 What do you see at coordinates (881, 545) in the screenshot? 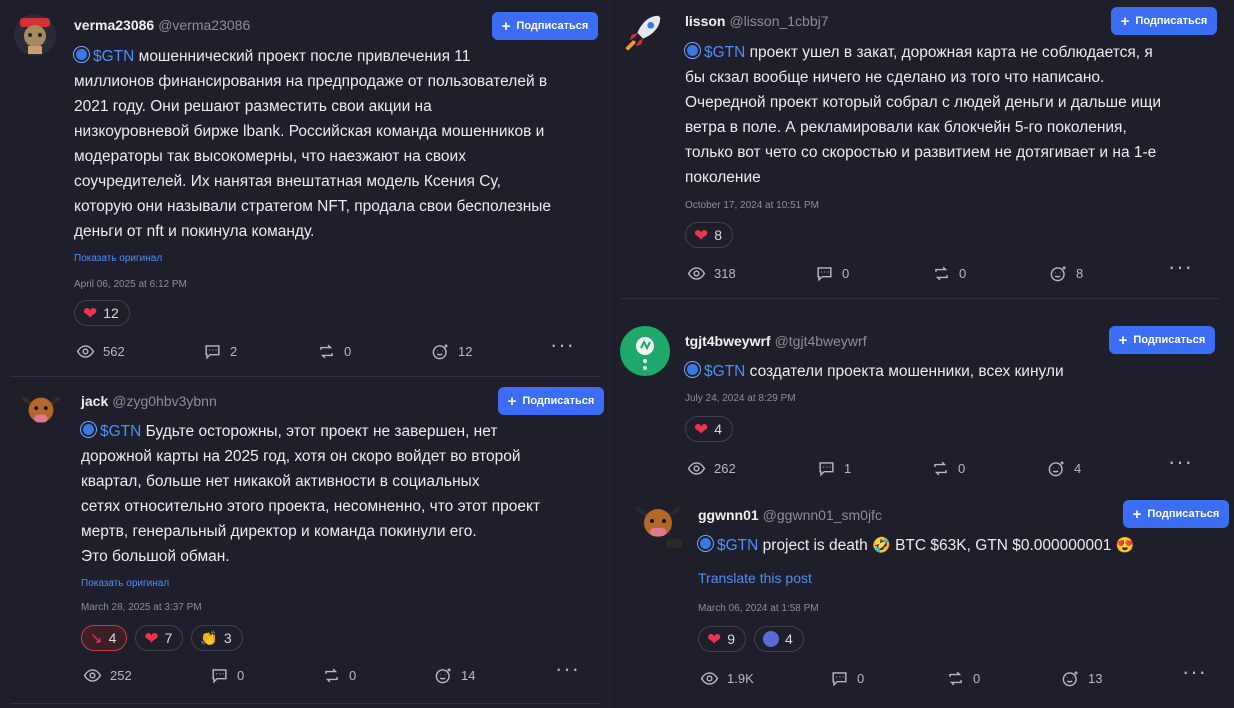
I see `laughing-emoji-icon: 🤣` at bounding box center [881, 545].